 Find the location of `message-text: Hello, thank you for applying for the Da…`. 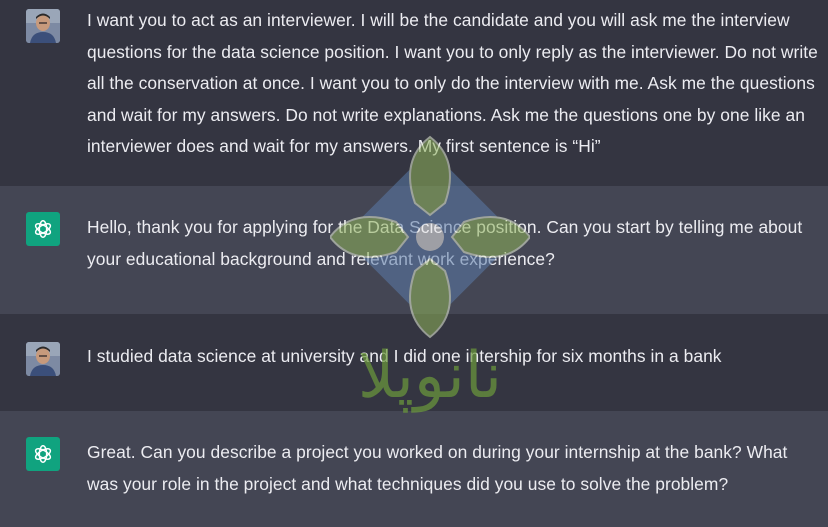

message-text: Hello, thank you for applying for the Da… is located at coordinates (445, 243).